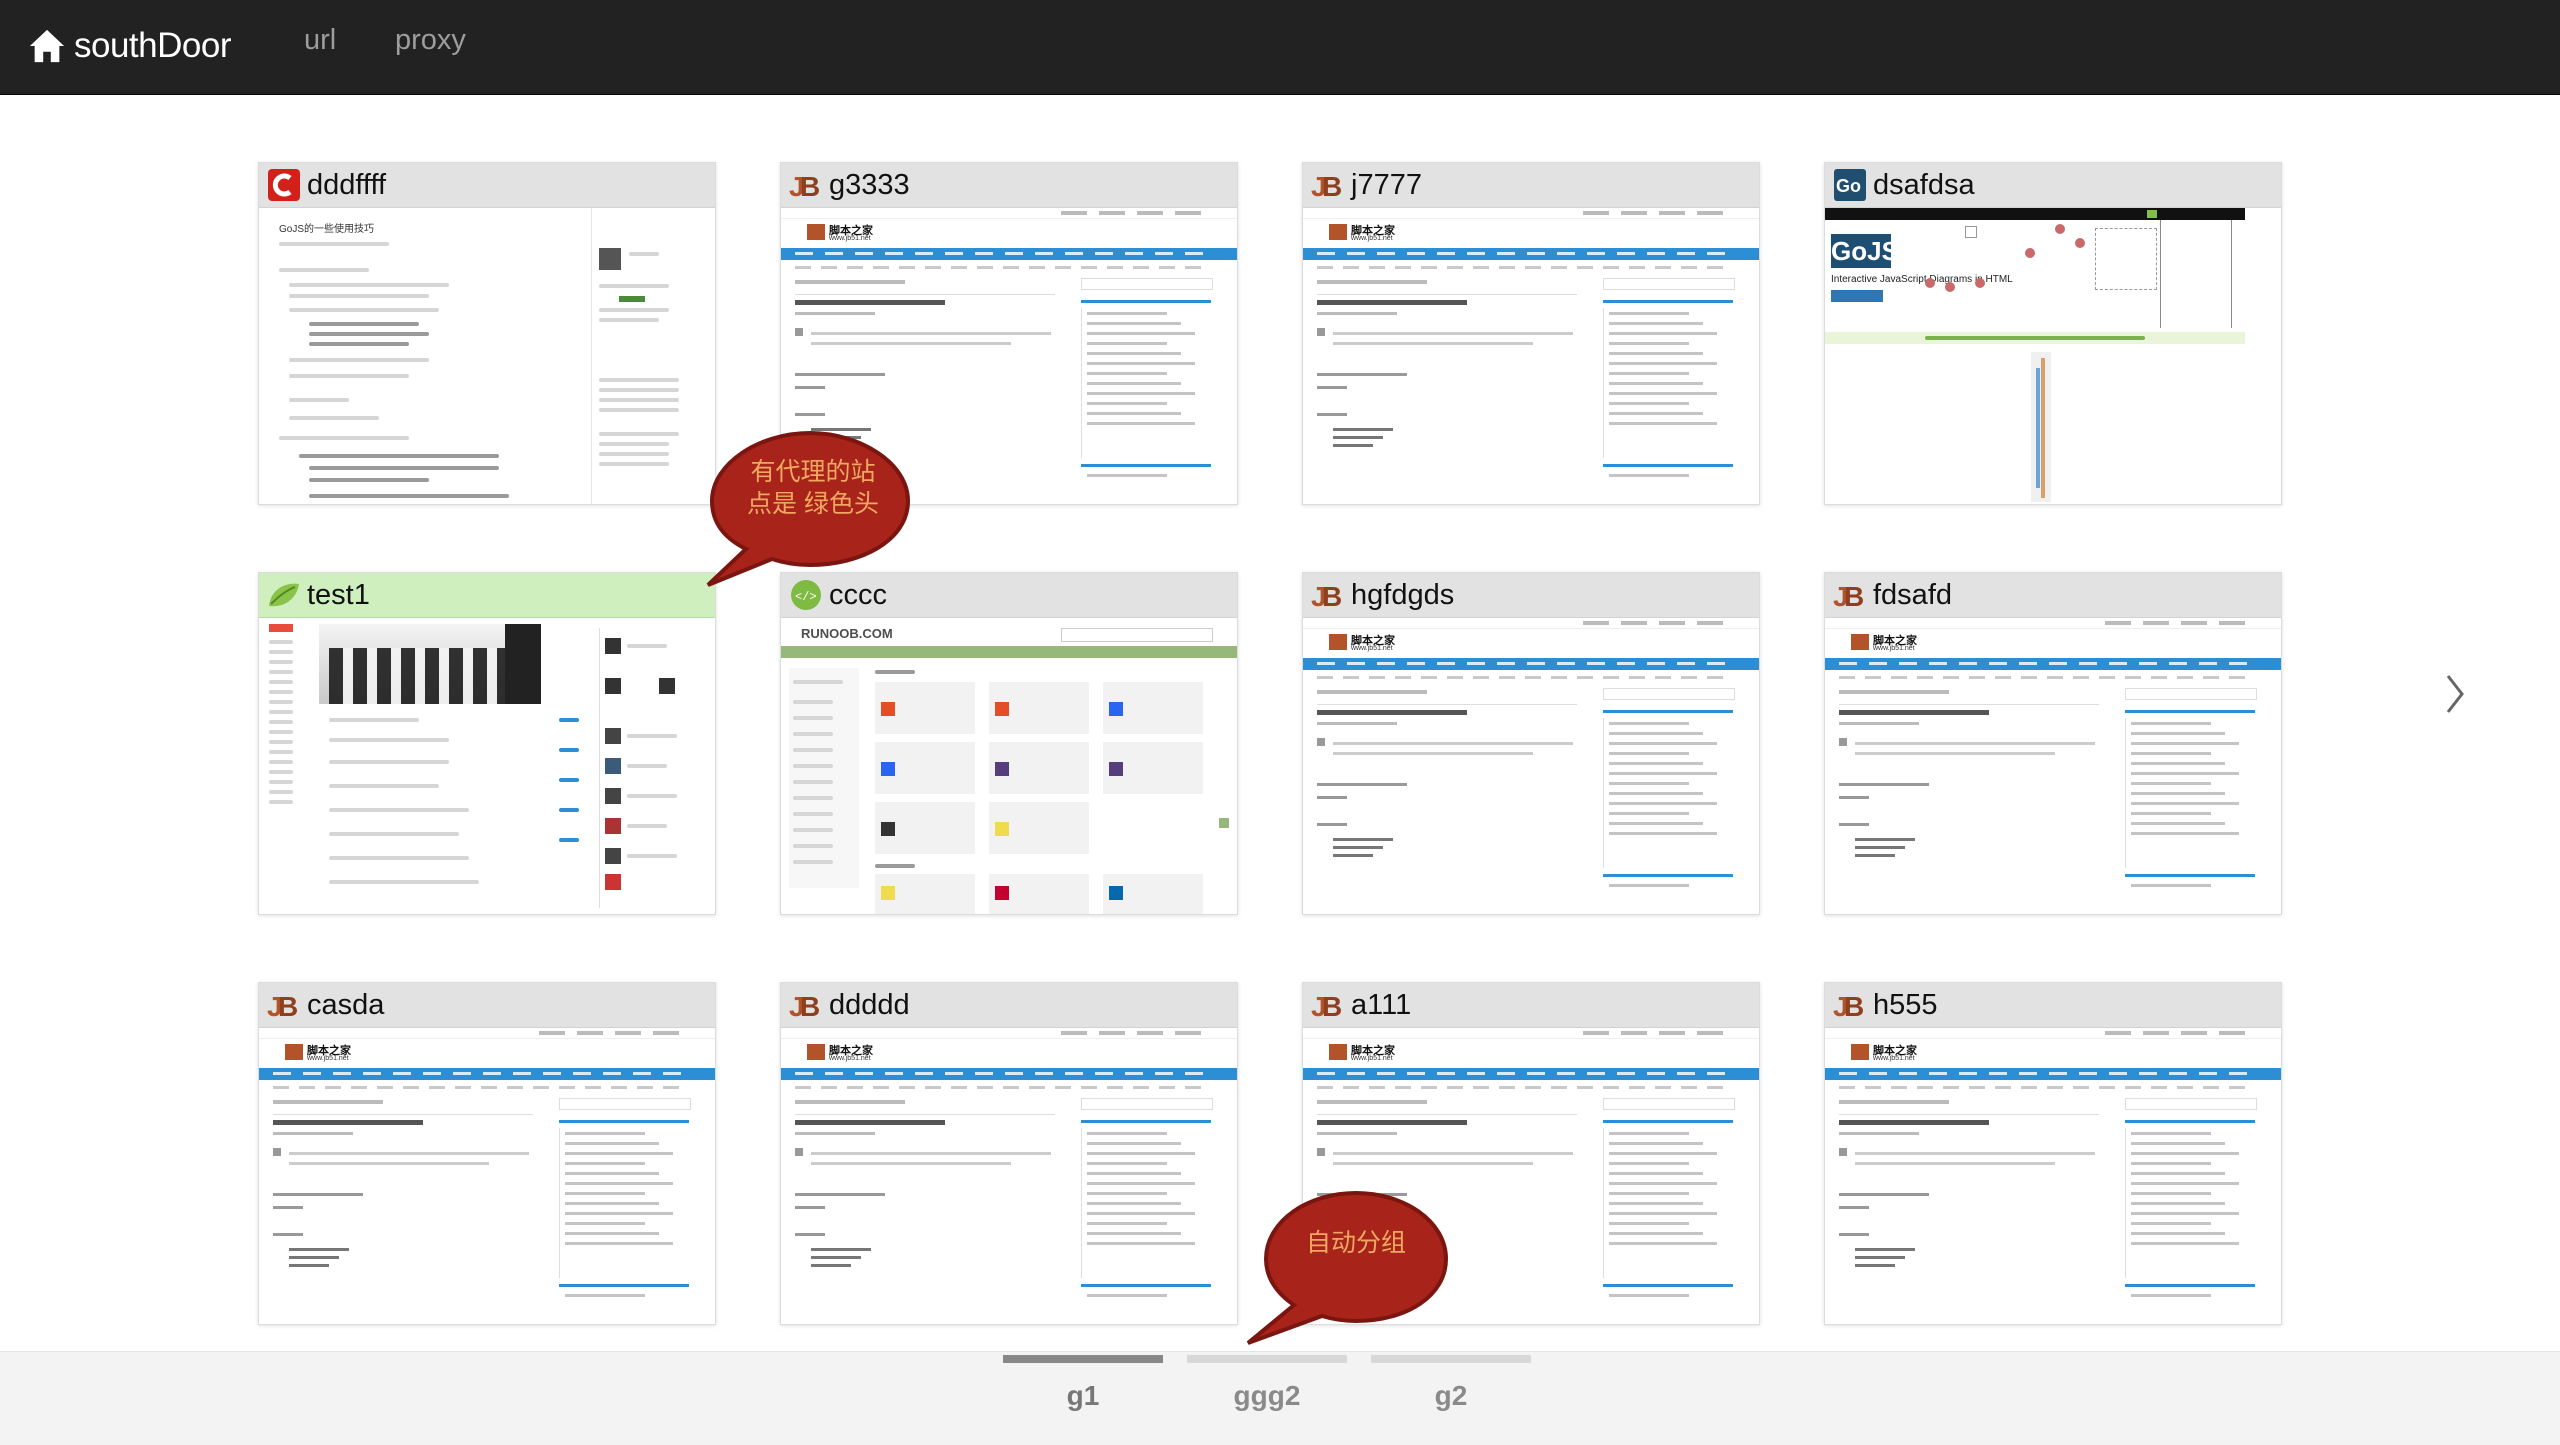 Image resolution: width=2560 pixels, height=1445 pixels. What do you see at coordinates (1451, 1359) in the screenshot?
I see `group-indicator-g2` at bounding box center [1451, 1359].